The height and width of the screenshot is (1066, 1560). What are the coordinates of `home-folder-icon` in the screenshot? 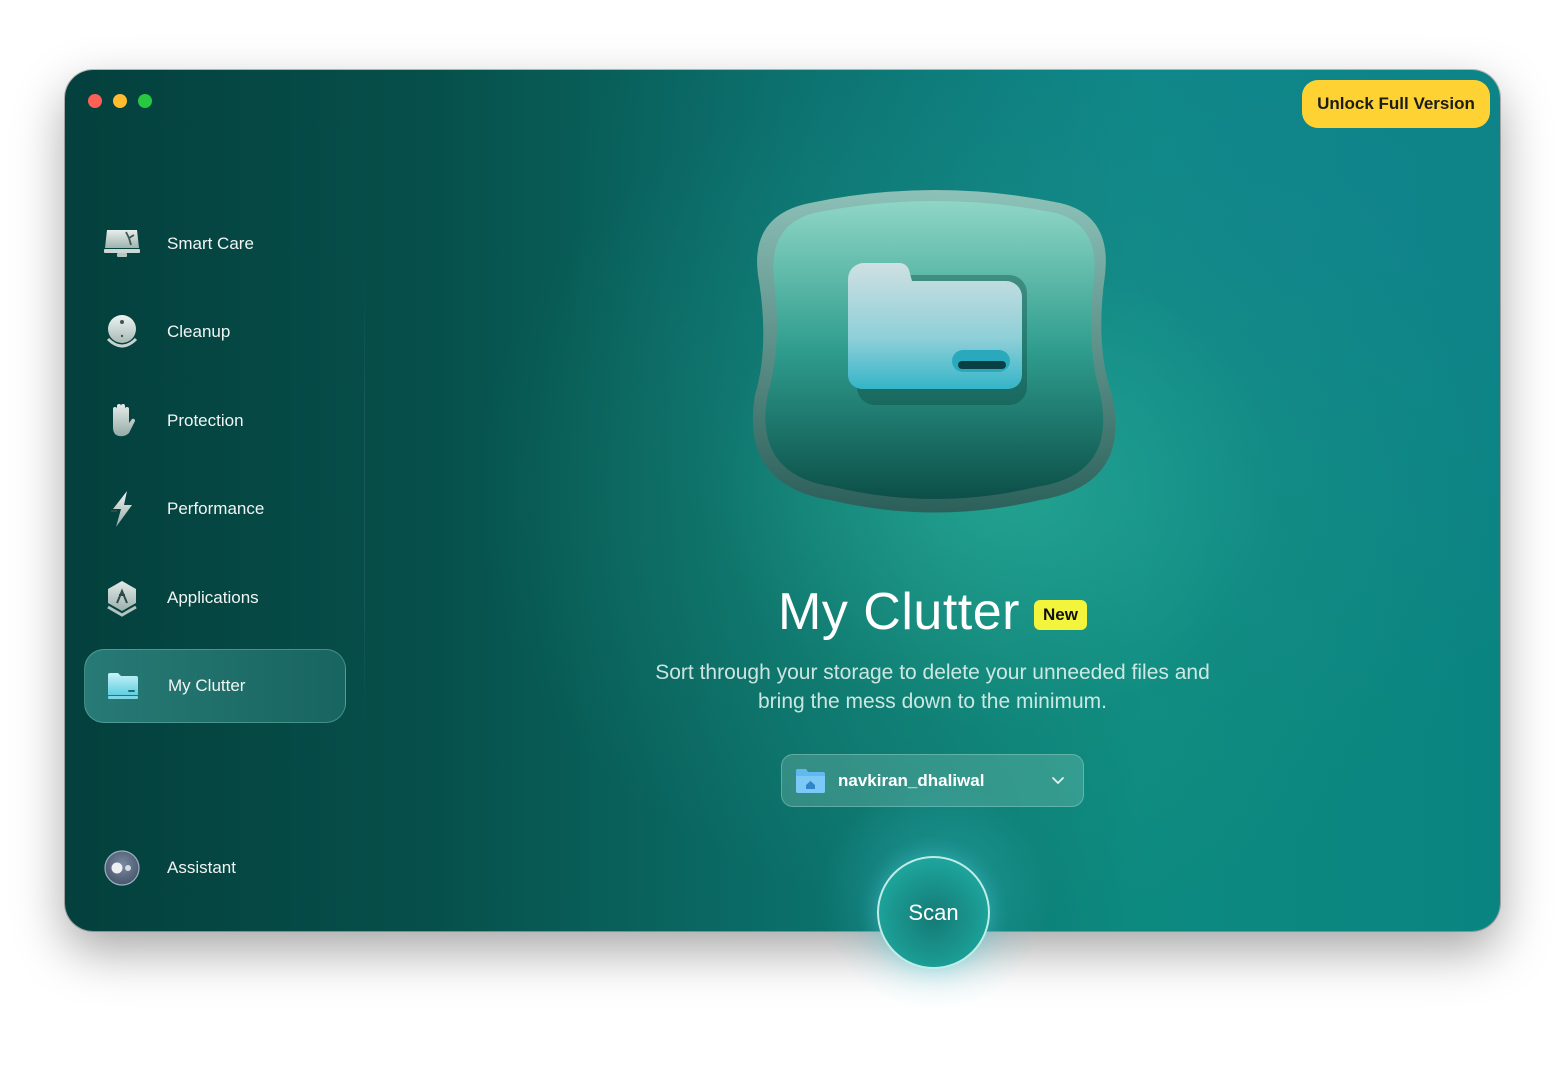 It's located at (810, 781).